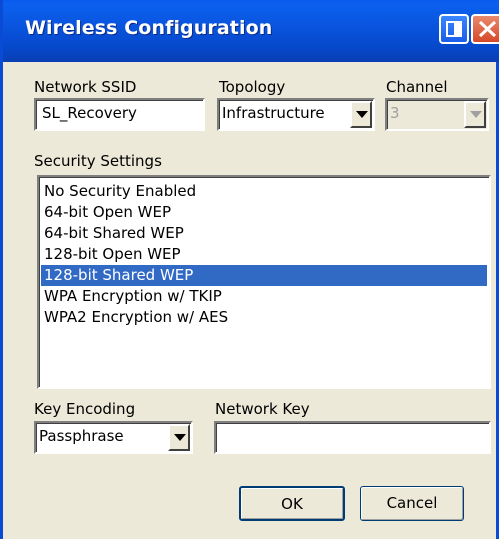 This screenshot has height=539, width=499. What do you see at coordinates (149, 28) in the screenshot?
I see `window-title: Wireless Configuration` at bounding box center [149, 28].